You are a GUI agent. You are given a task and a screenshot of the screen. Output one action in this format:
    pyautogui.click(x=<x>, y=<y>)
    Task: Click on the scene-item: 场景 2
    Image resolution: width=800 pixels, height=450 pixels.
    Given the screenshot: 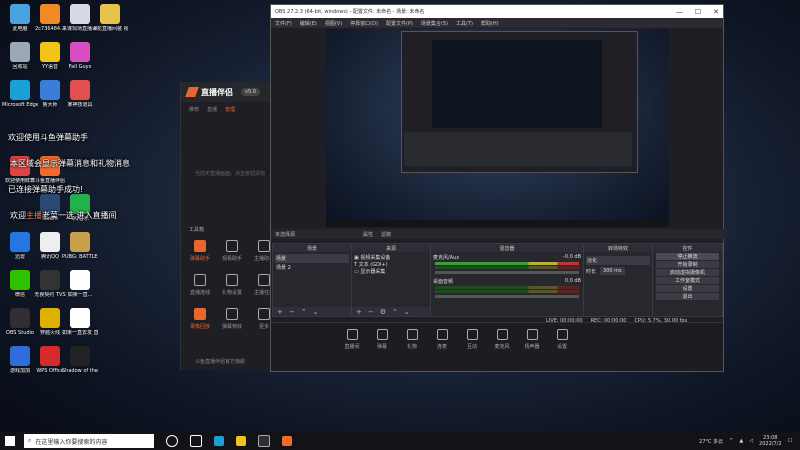 What is the action you would take?
    pyautogui.click(x=312, y=267)
    